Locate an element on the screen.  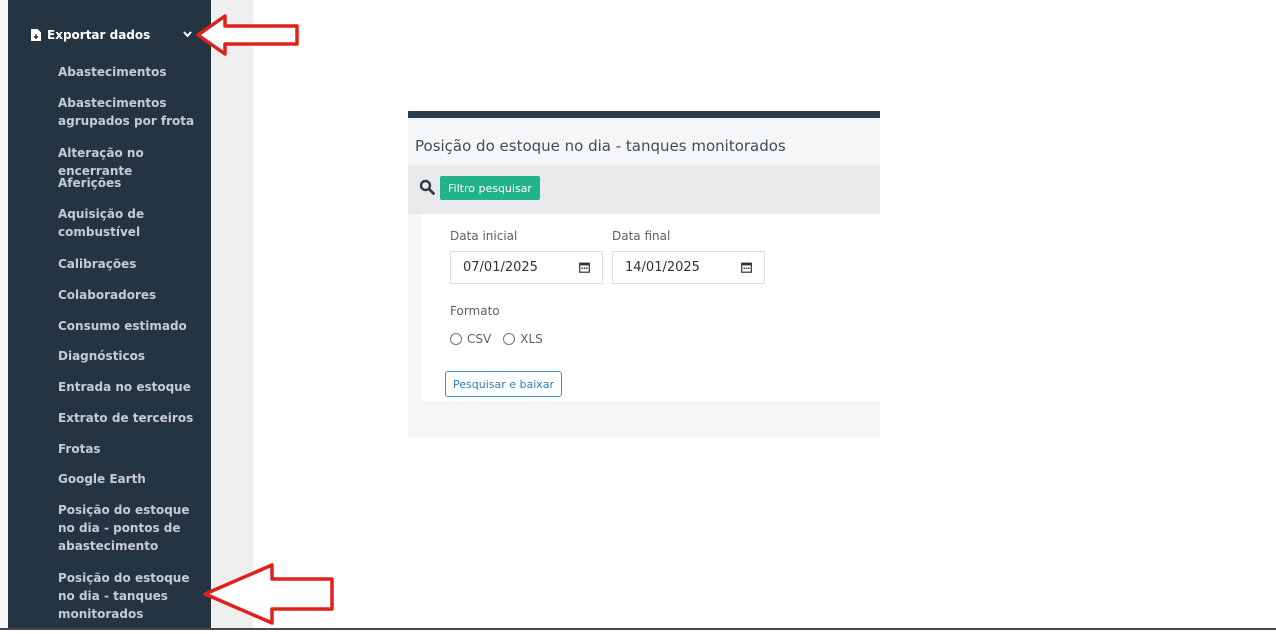
csv-label: CSV is located at coordinates (479, 339).